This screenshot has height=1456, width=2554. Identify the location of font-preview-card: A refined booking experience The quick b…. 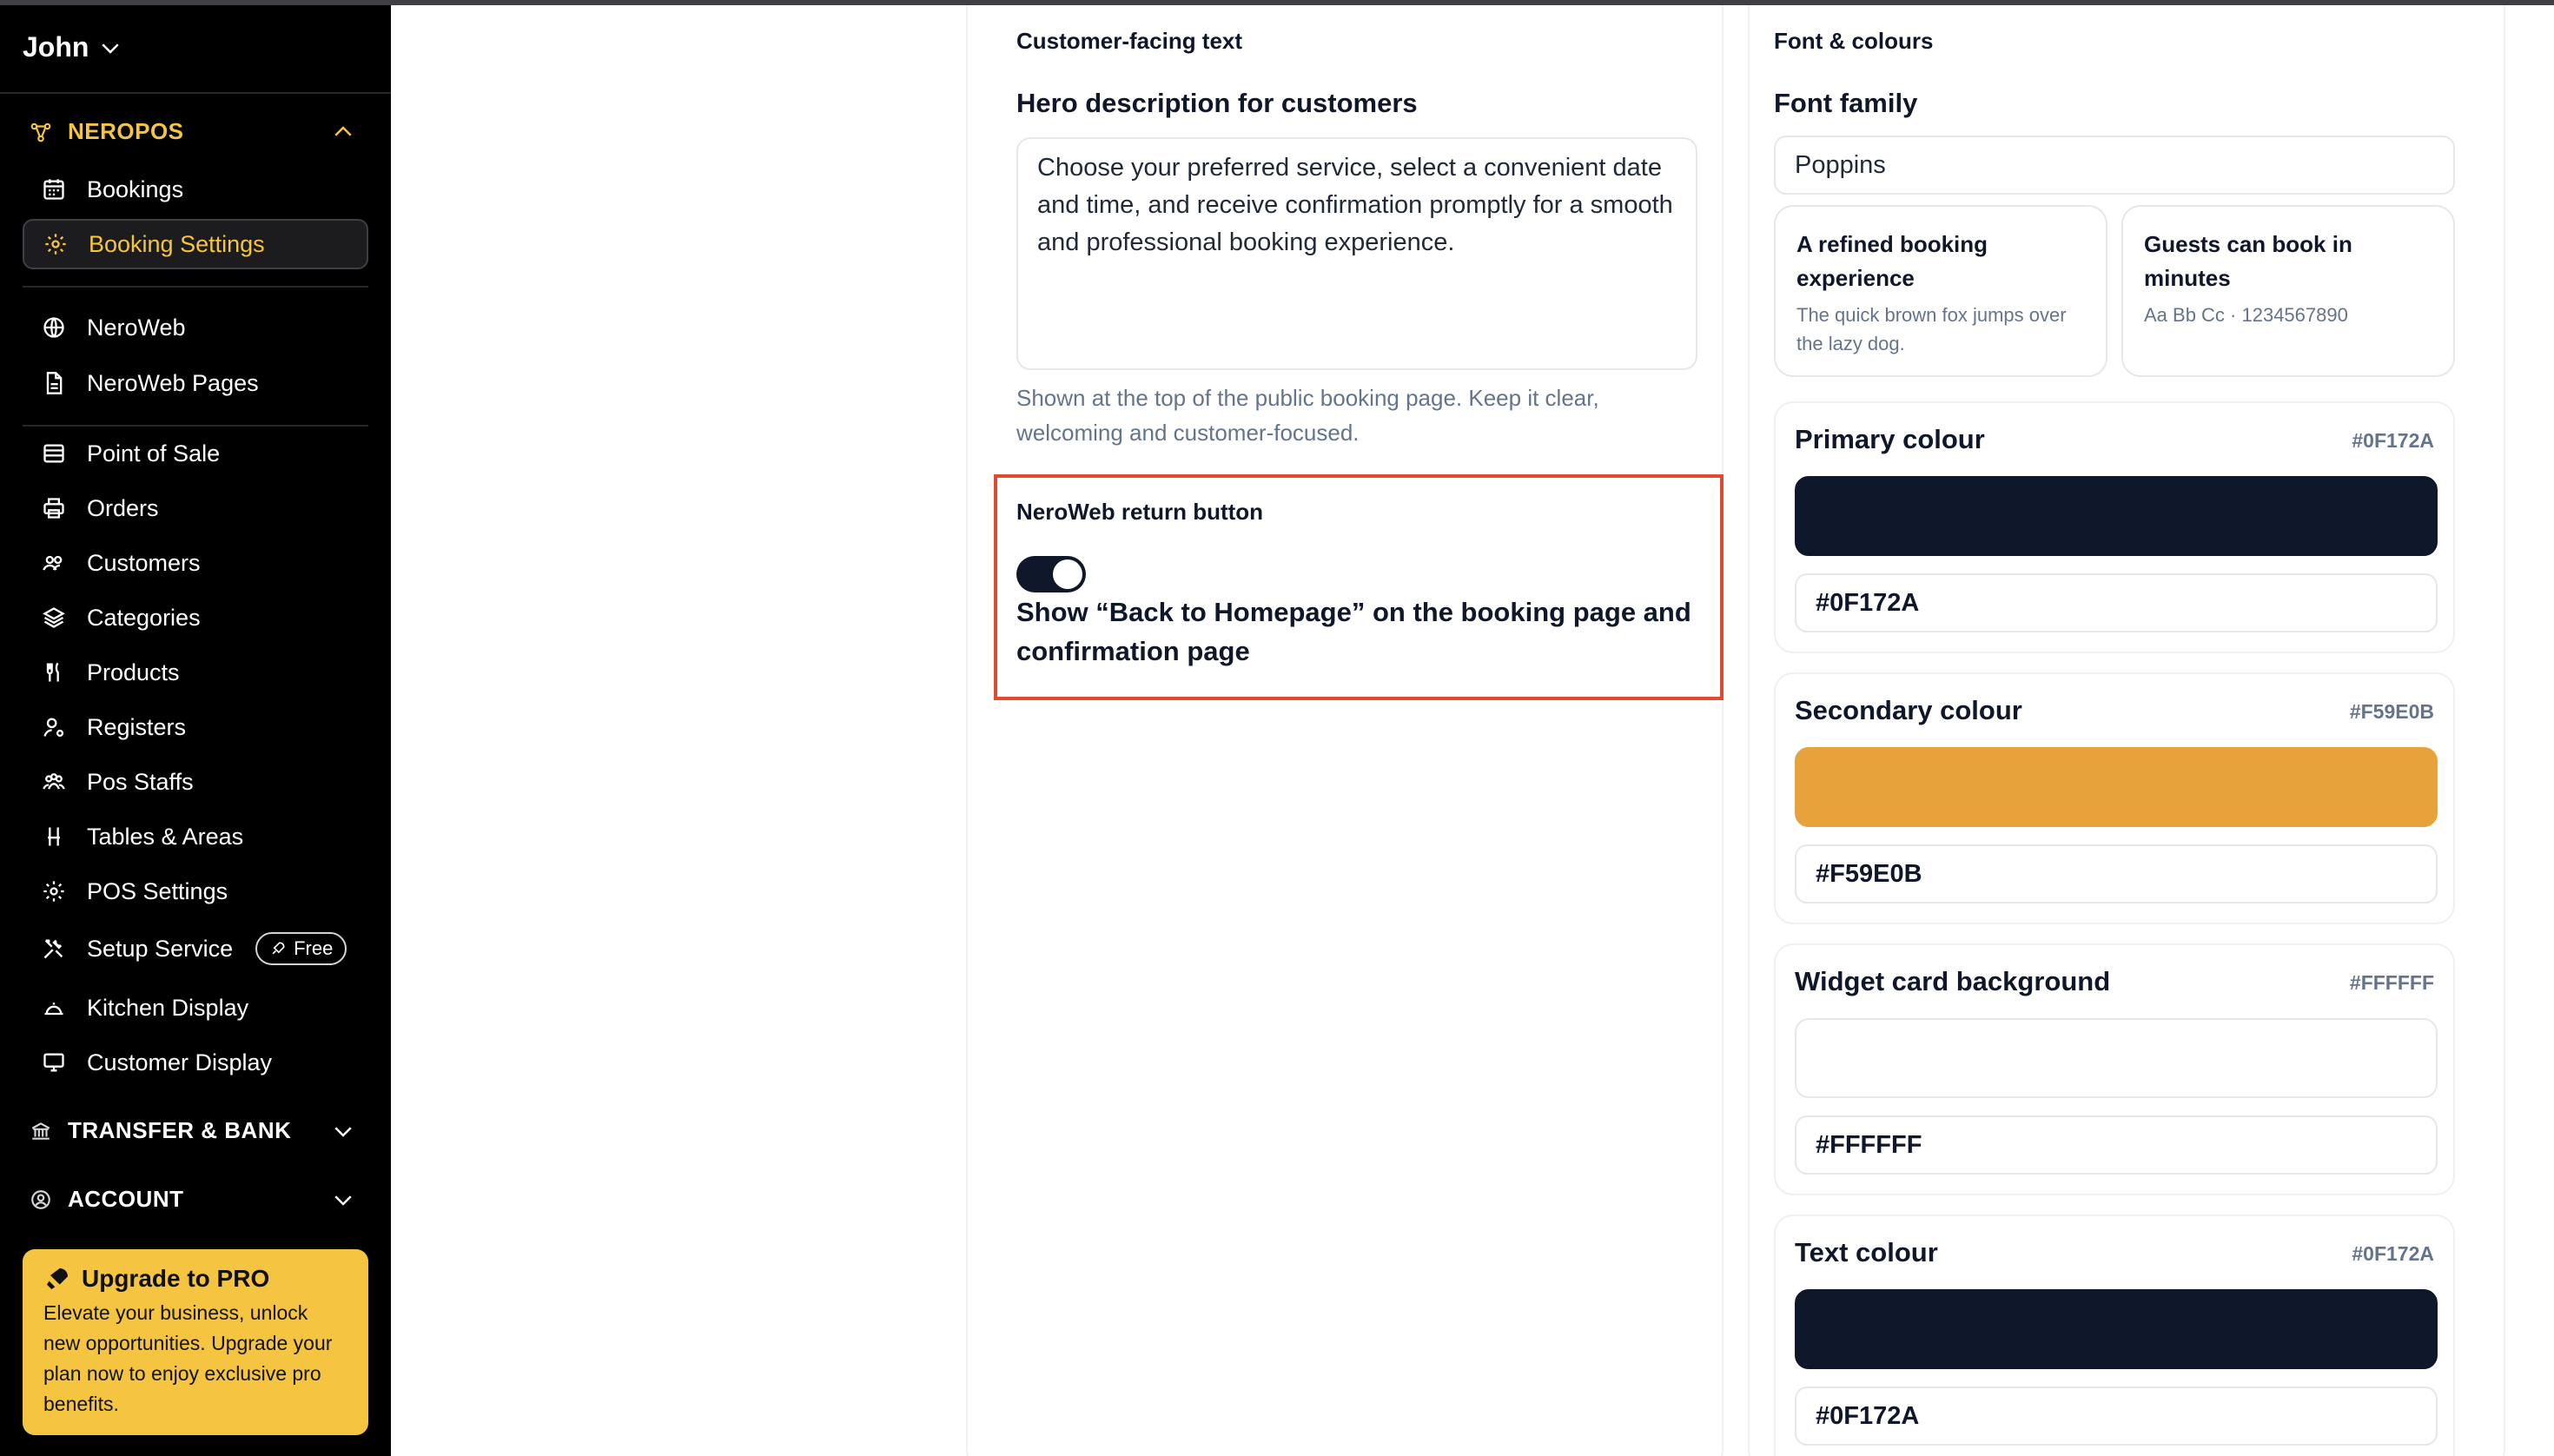
(1941, 291).